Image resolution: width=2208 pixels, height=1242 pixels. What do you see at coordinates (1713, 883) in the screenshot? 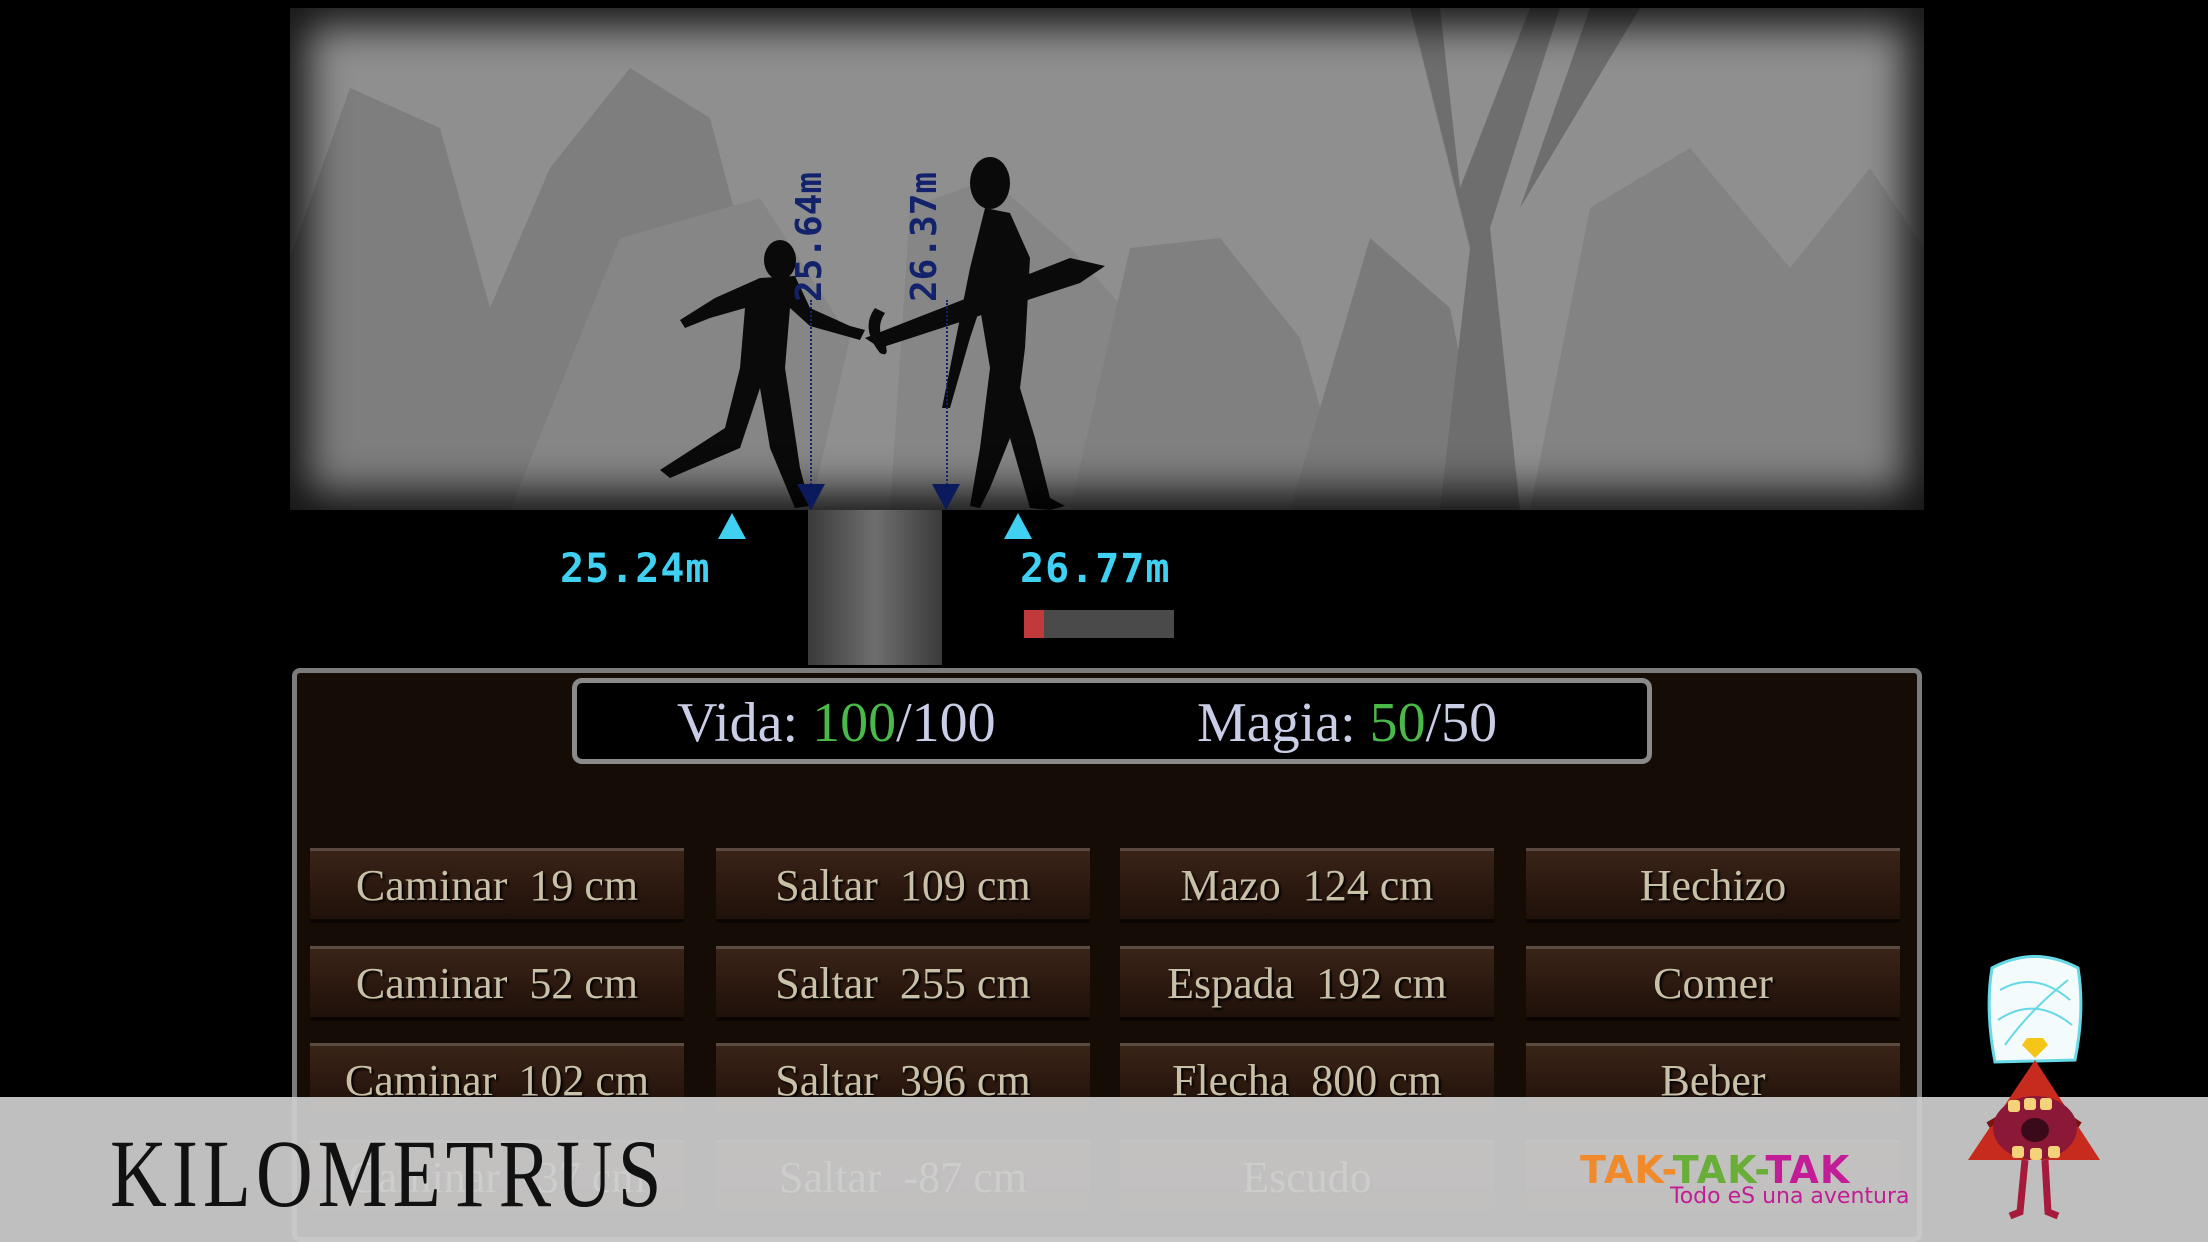
I see `action-button-hechizo: Hechizo` at bounding box center [1713, 883].